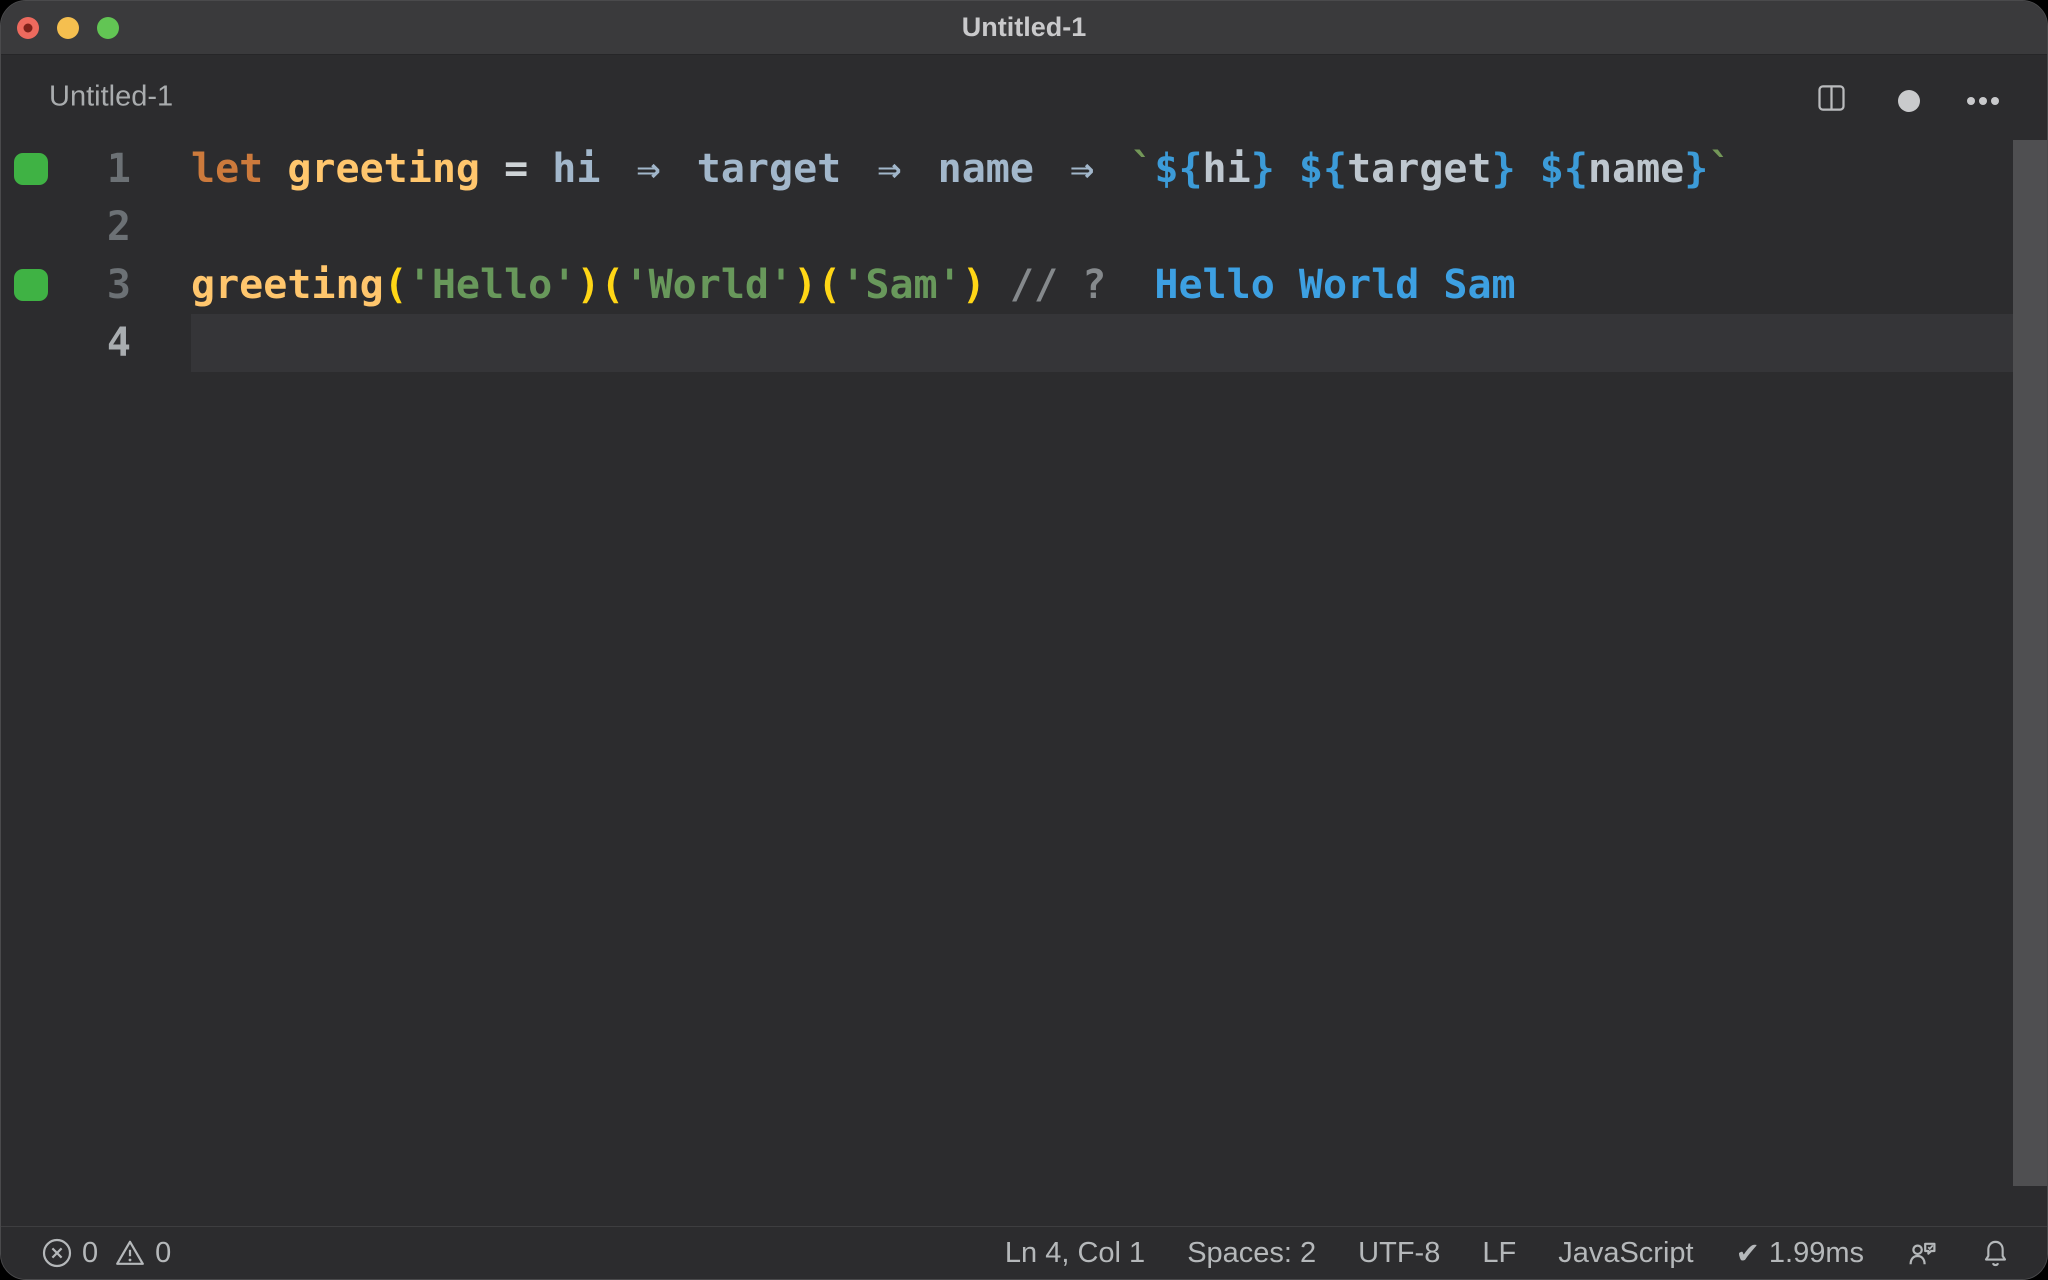  I want to click on status-item-cursor-position: Ln 4, Col 1, so click(1075, 1253).